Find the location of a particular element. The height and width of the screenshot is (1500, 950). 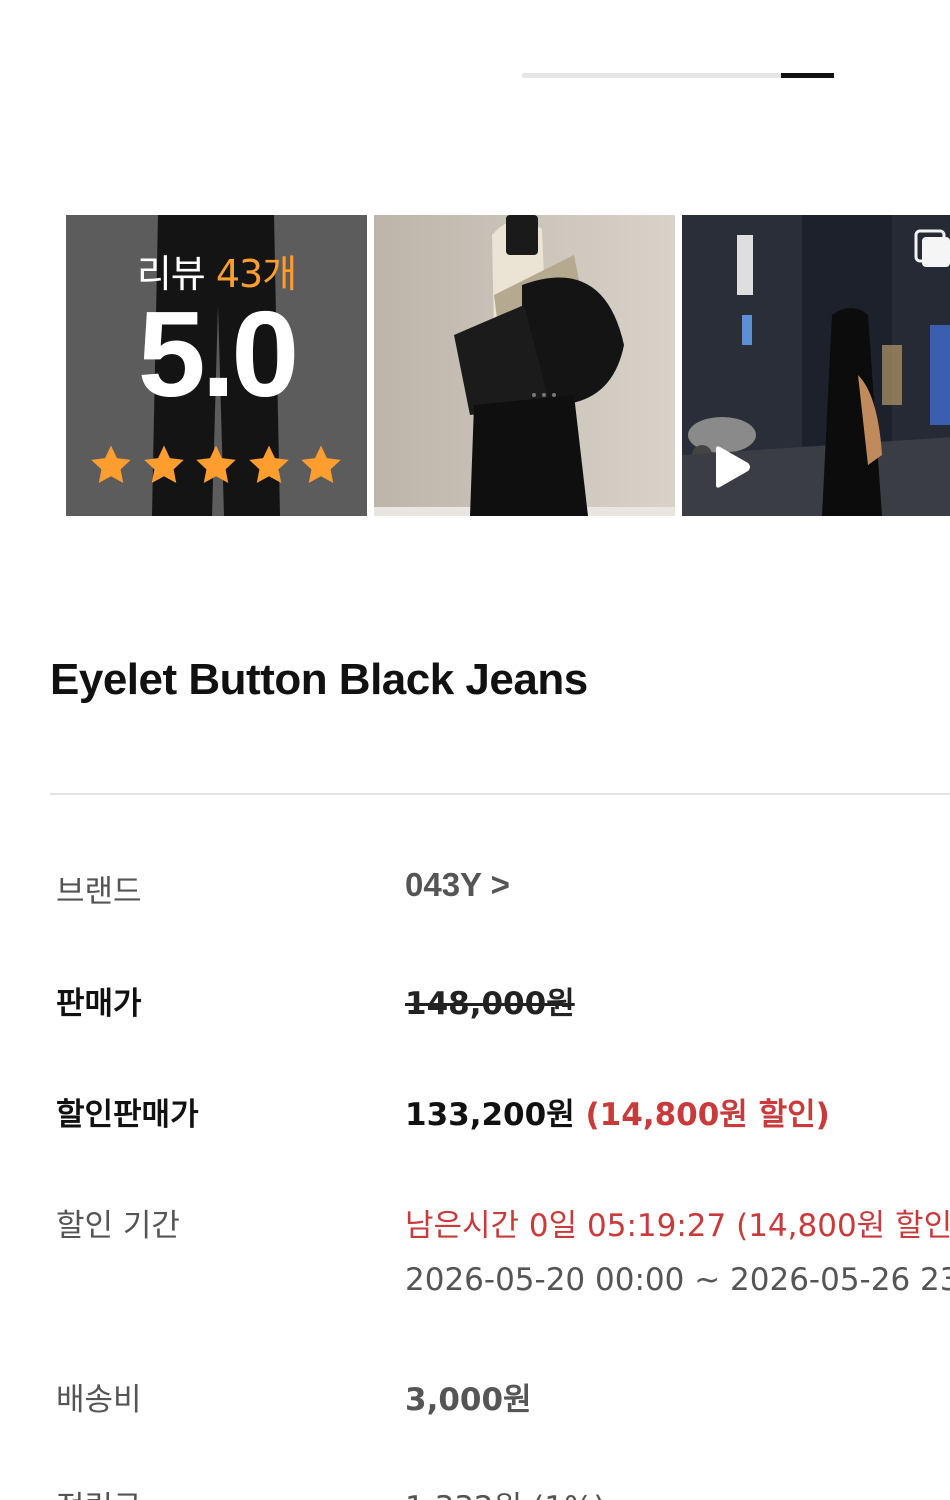

shipping-label: 배송비 is located at coordinates (99, 1400).